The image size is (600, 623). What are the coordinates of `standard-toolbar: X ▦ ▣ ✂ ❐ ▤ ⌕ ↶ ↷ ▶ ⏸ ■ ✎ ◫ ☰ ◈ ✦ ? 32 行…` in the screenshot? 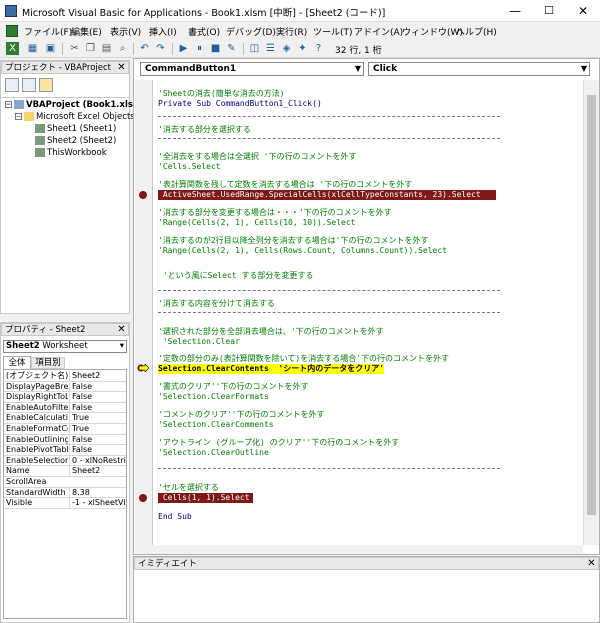 It's located at (300, 49).